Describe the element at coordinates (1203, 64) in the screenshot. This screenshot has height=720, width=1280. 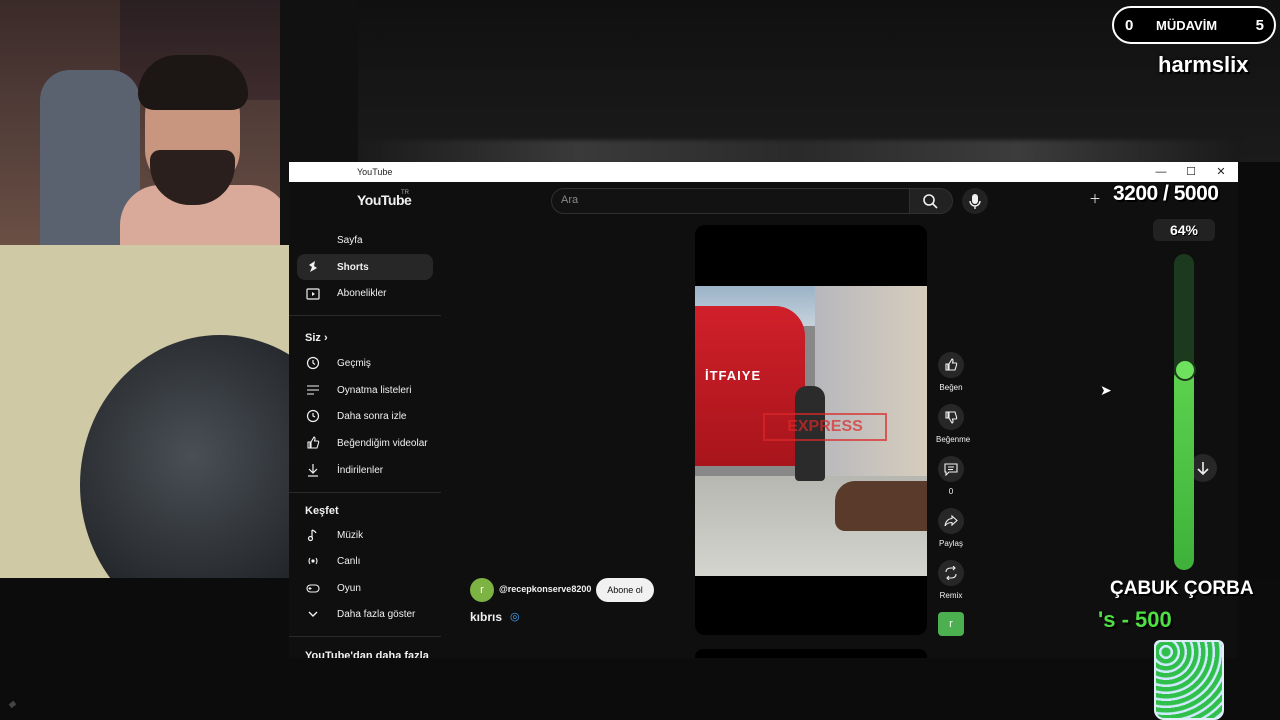
I see `streamer-name: harmslix` at that location.